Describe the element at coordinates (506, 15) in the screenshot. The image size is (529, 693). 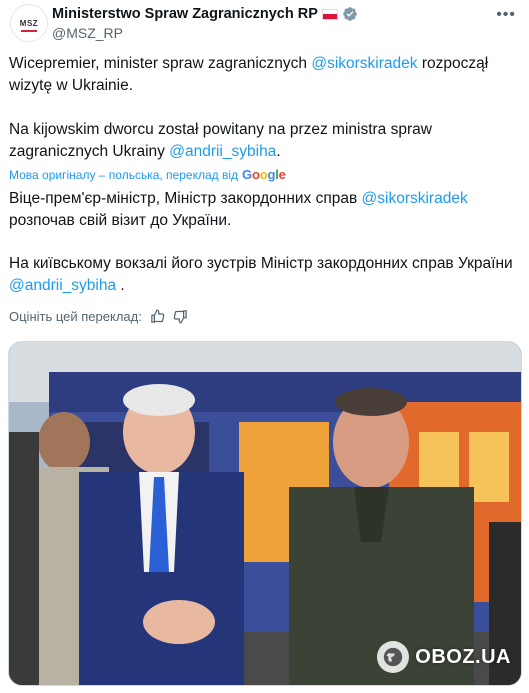
I see `more-options-icon: •••` at that location.